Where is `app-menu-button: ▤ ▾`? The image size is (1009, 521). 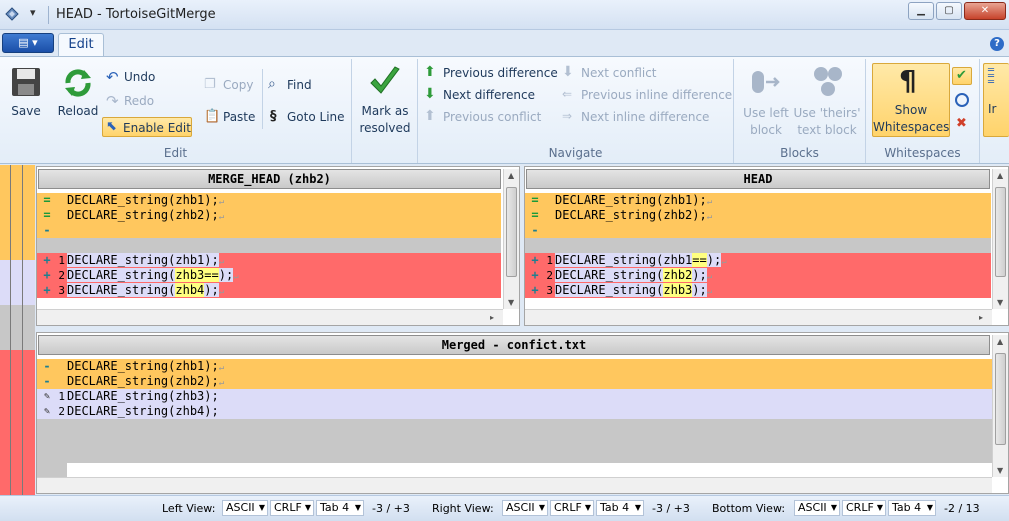
app-menu-button: ▤ ▾ is located at coordinates (28, 43).